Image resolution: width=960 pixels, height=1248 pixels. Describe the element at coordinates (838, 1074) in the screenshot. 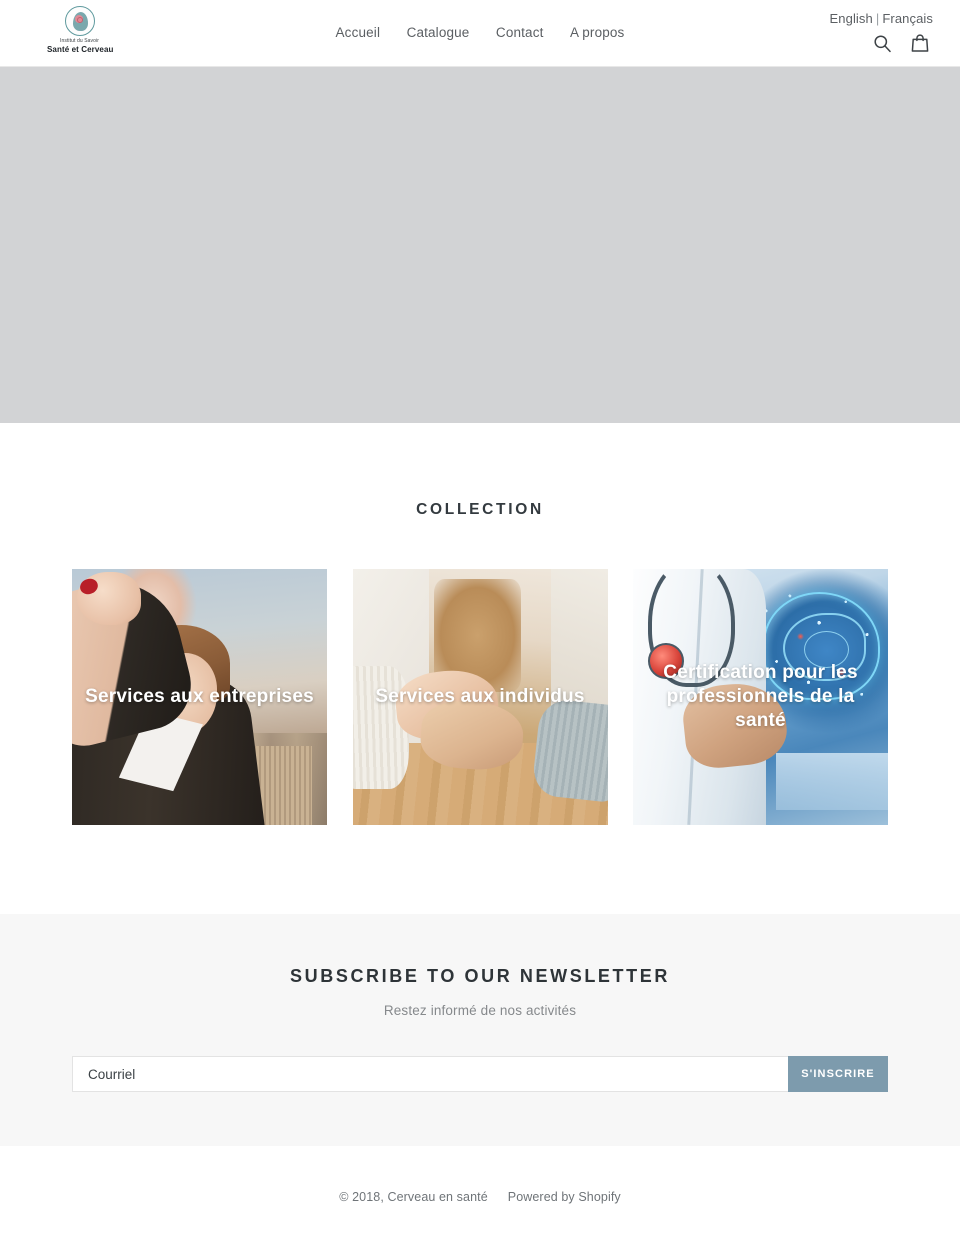

I see `newsletter-subscribe-button: S'INSCRIRE` at that location.